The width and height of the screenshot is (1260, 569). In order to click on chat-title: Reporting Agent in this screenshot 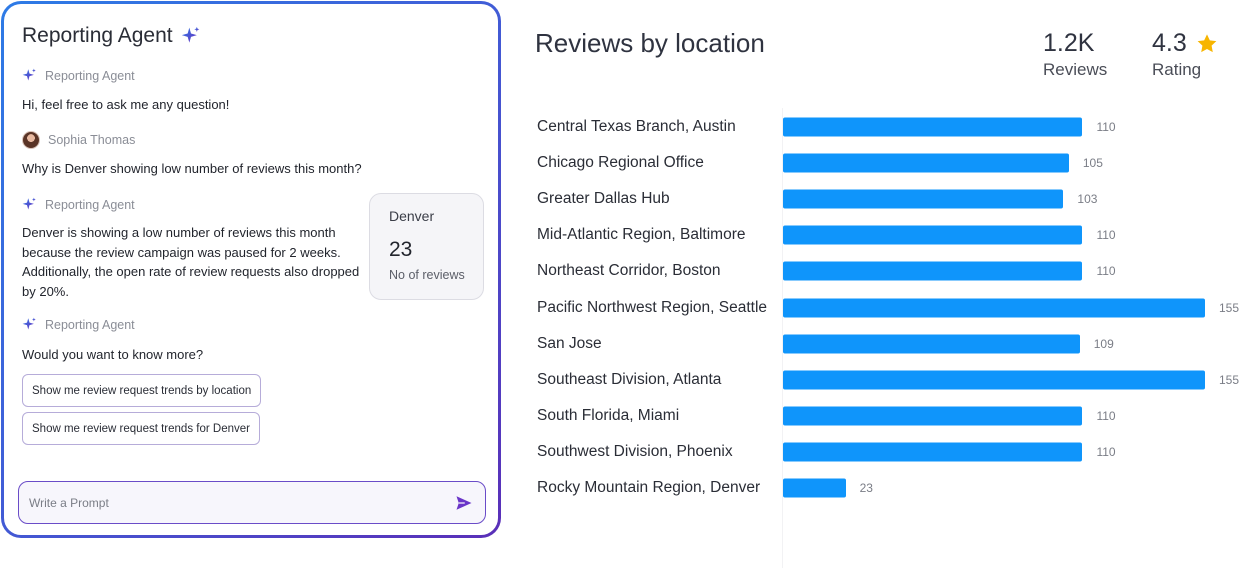, I will do `click(111, 36)`.